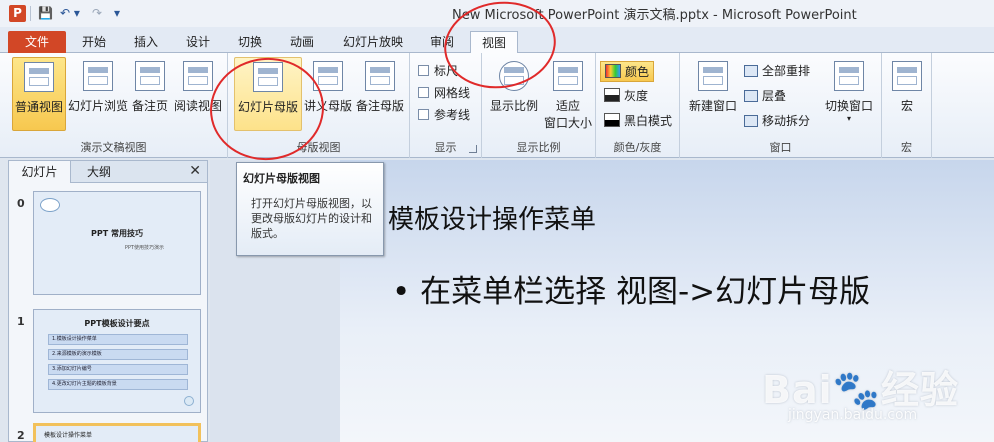 The height and width of the screenshot is (442, 994). I want to click on fit-to-window-label: 适应, so click(567, 106).